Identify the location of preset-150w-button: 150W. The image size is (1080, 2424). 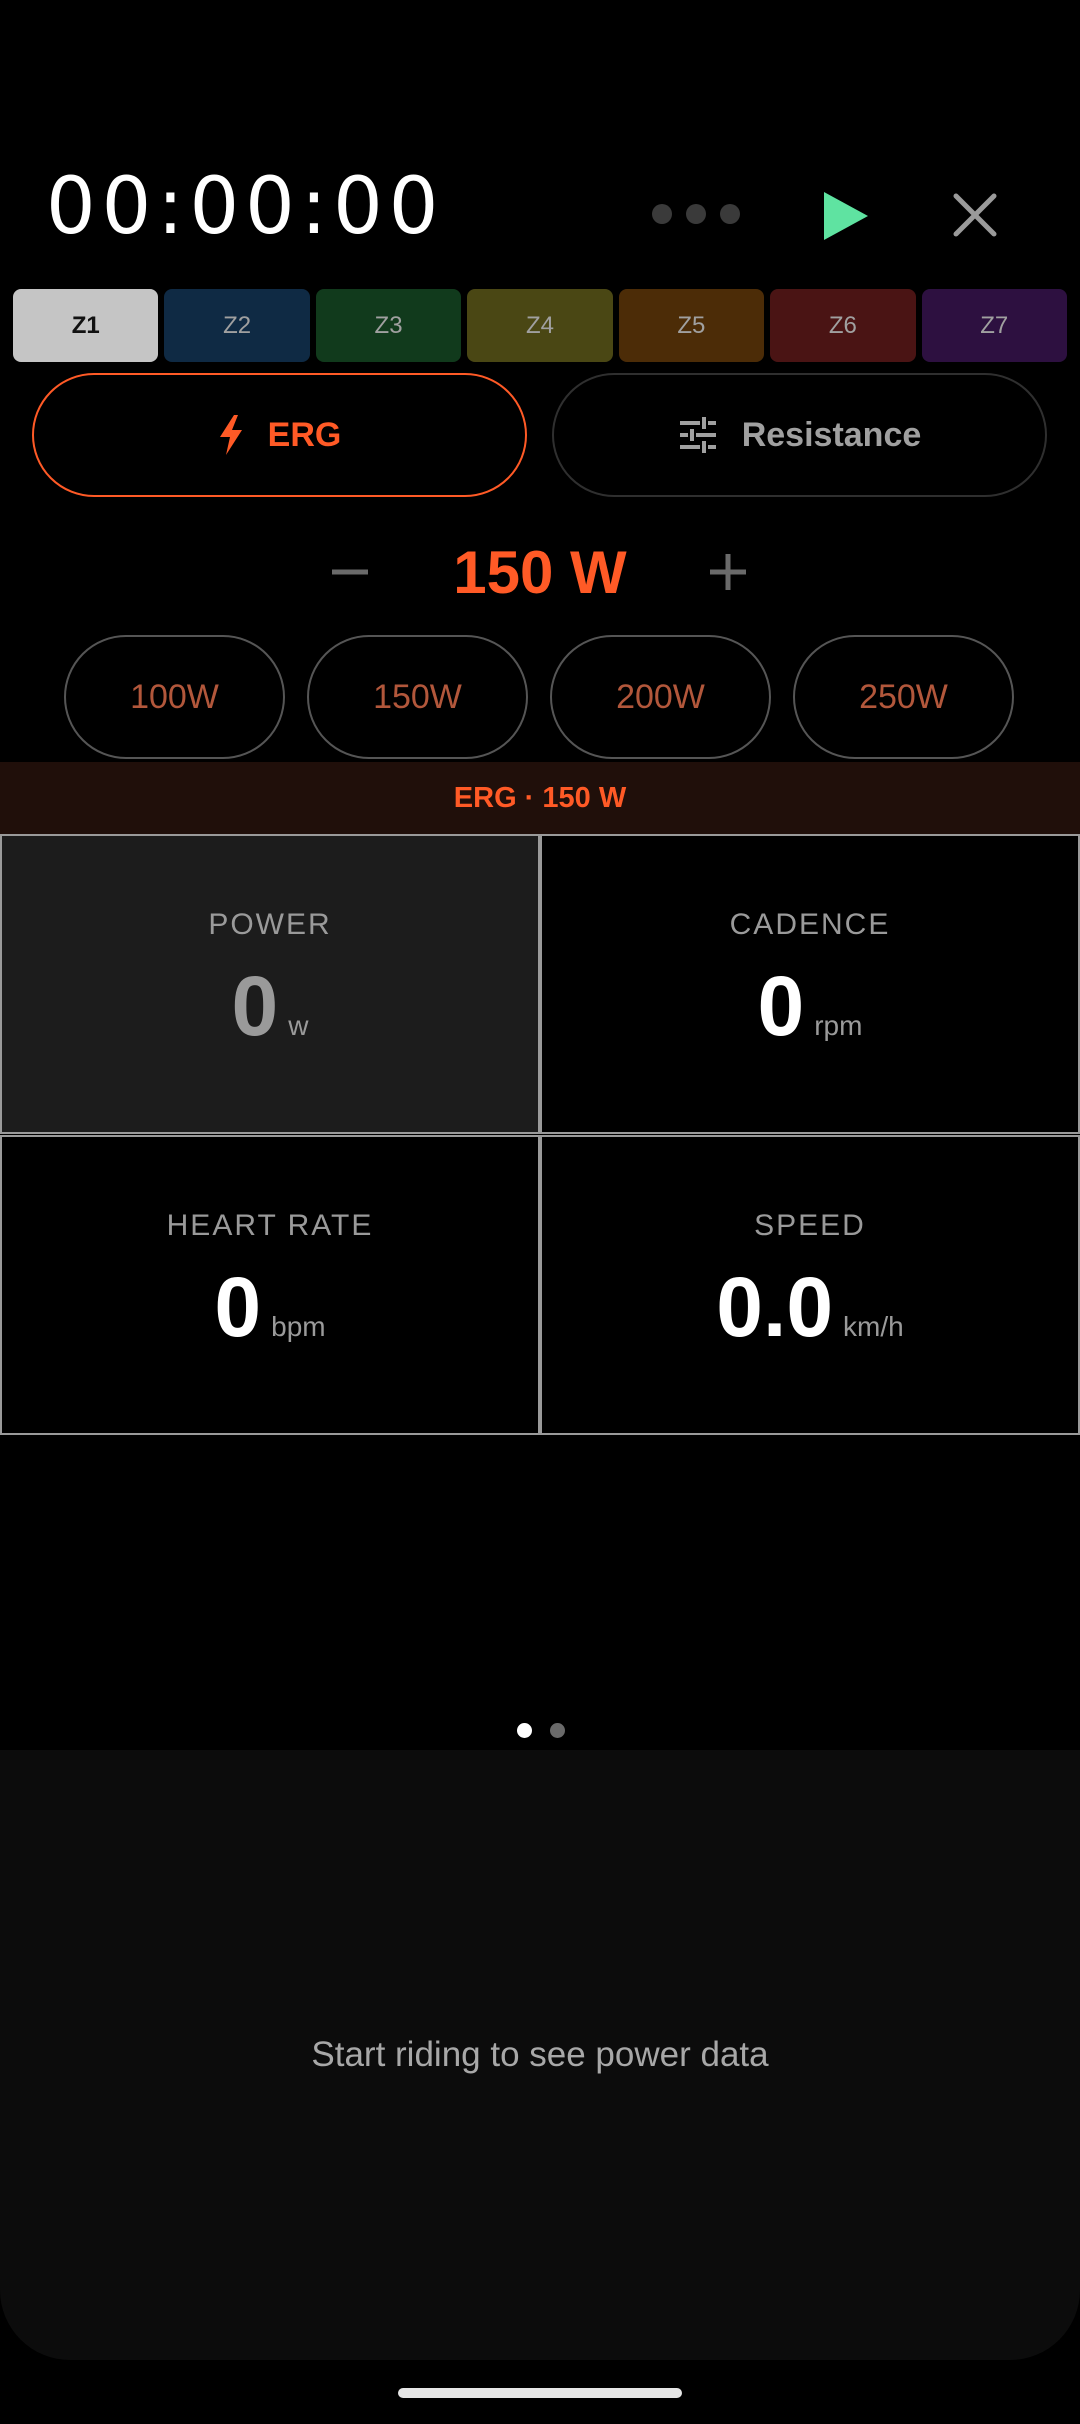
(417, 697).